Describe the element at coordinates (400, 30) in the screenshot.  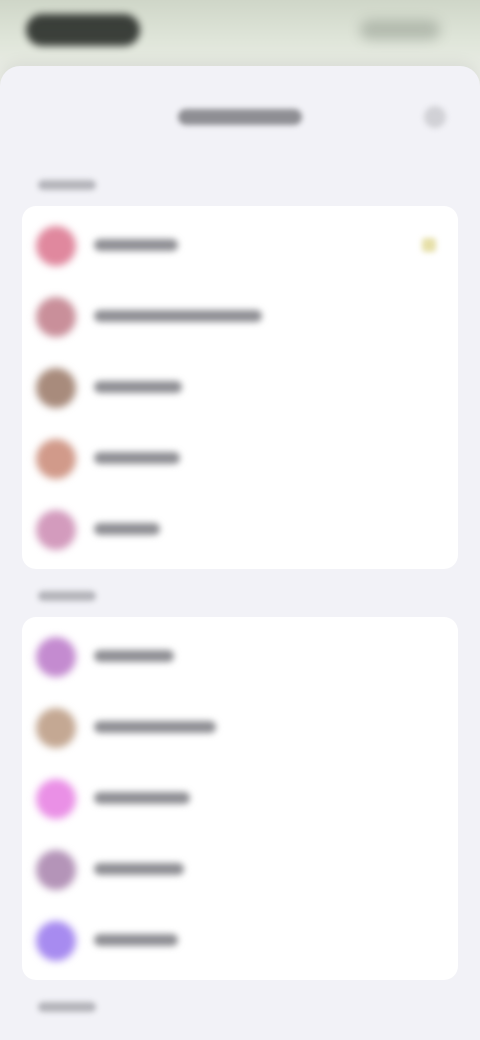
I see `status-indicators` at that location.